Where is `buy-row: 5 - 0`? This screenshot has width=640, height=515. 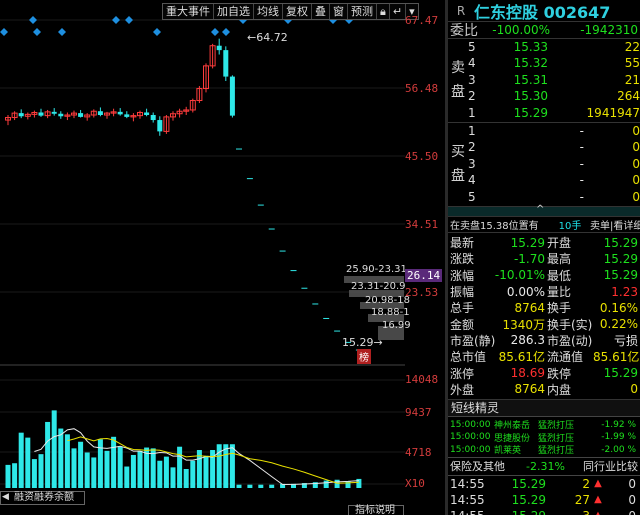 buy-row: 5 - 0 is located at coordinates (553, 197).